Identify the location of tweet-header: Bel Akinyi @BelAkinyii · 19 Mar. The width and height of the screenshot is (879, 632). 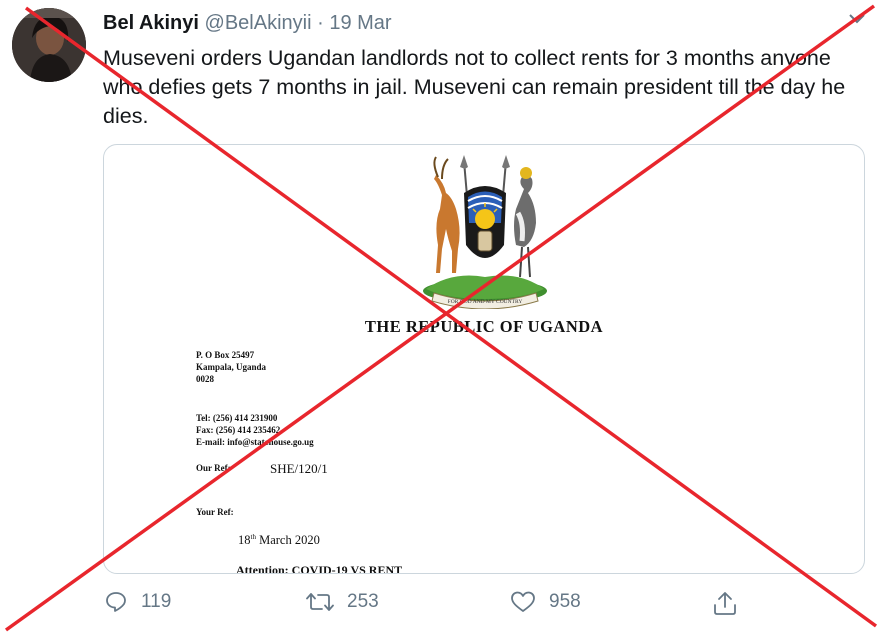
(247, 23).